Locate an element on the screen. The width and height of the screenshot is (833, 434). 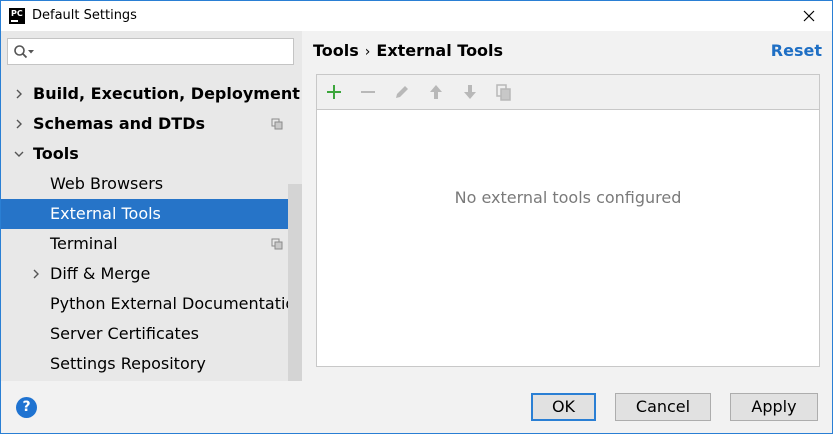
reset-link: Reset is located at coordinates (796, 50).